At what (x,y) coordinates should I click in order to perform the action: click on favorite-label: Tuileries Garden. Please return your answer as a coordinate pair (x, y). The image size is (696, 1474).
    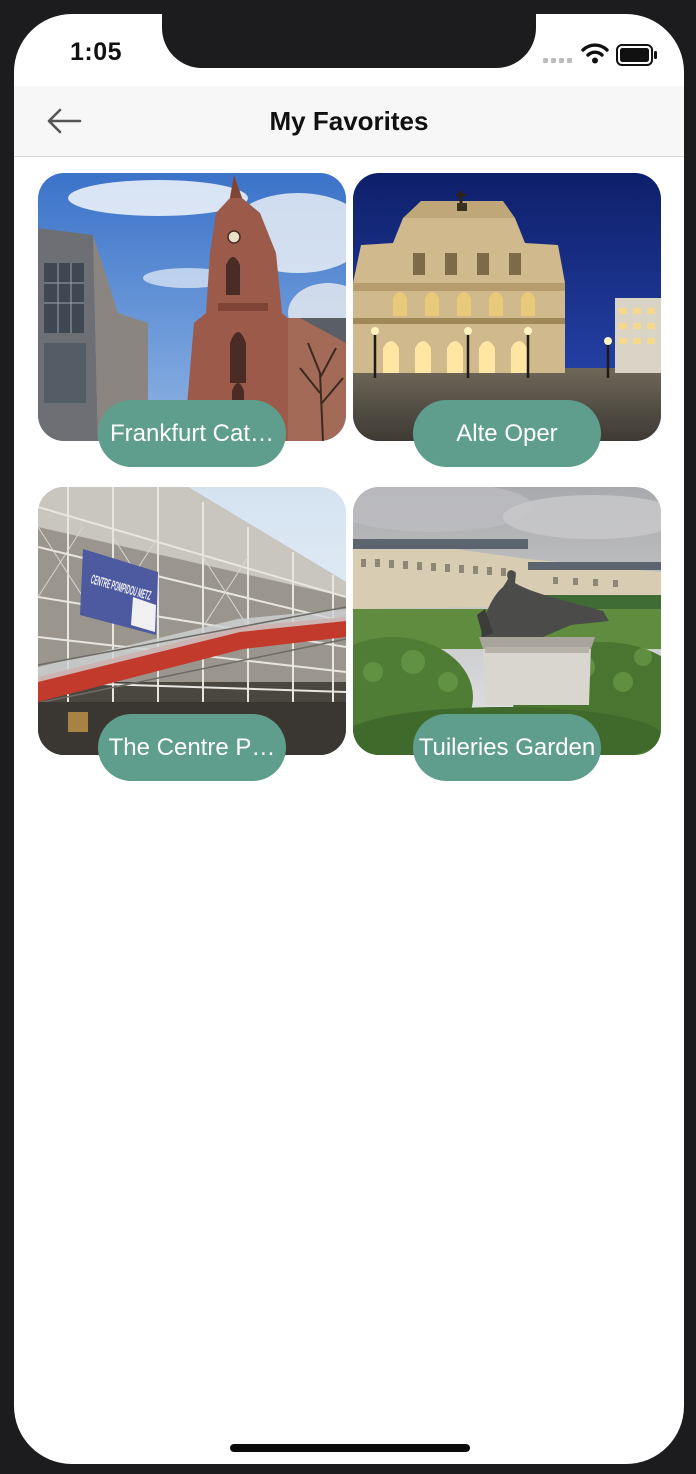
    Looking at the image, I should click on (507, 747).